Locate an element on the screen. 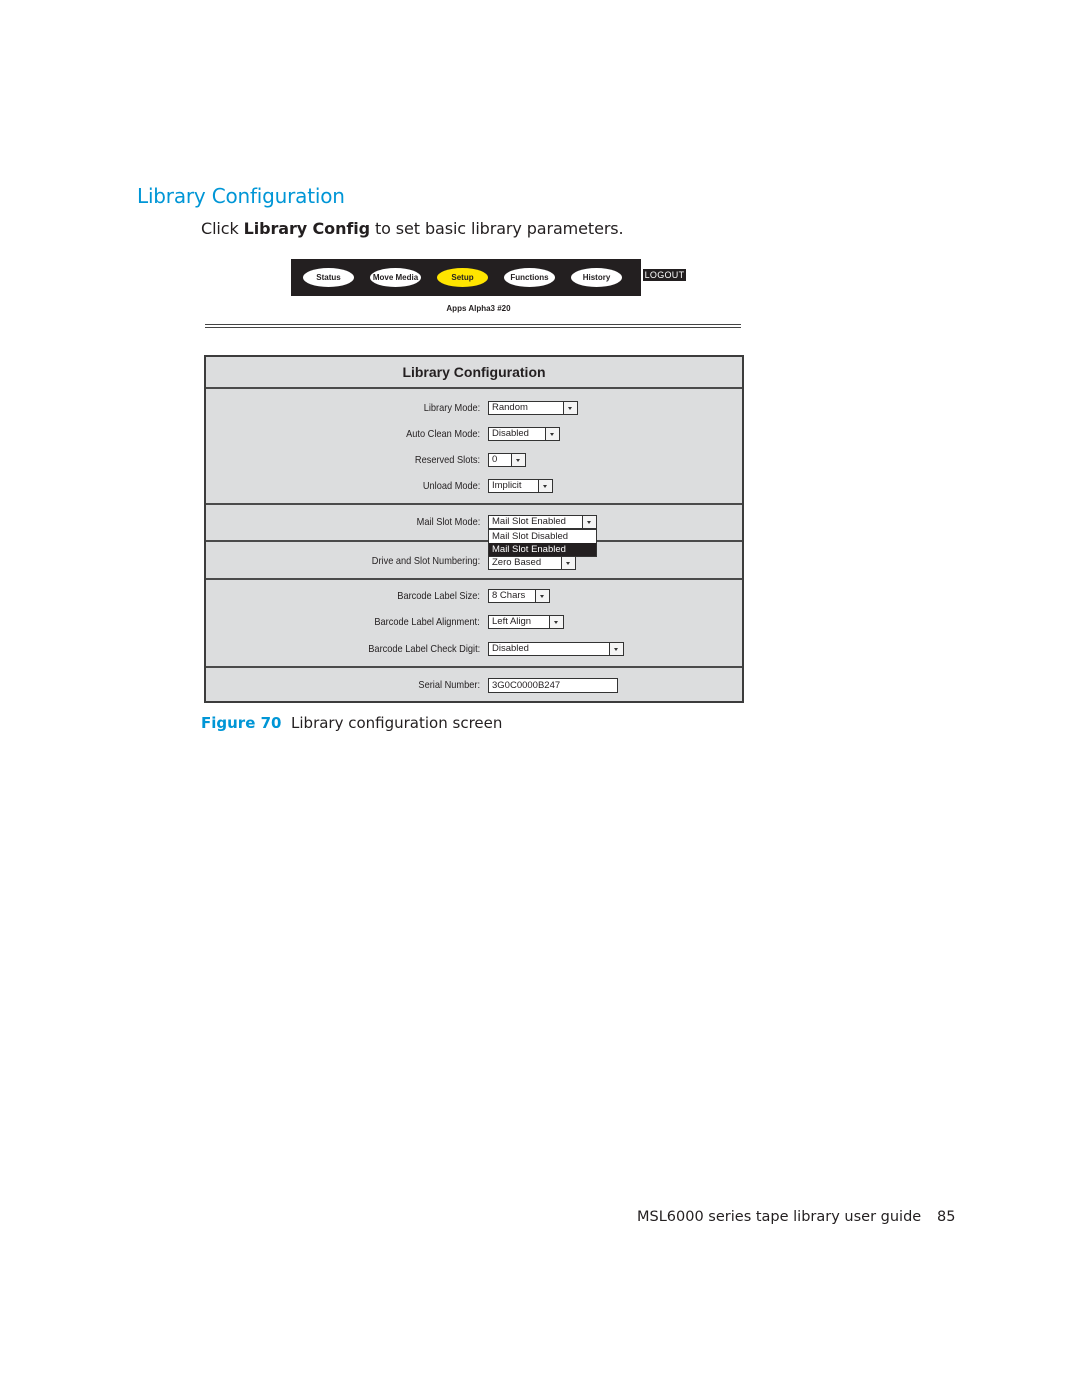  barcode-label-size-value: 8 Chars is located at coordinates (509, 595).